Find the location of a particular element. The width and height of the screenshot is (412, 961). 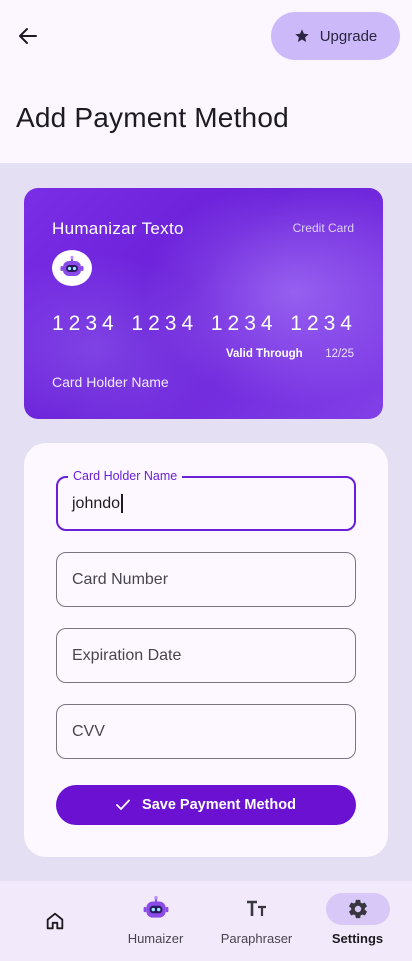

upgrade-button: Upgrade is located at coordinates (335, 36).